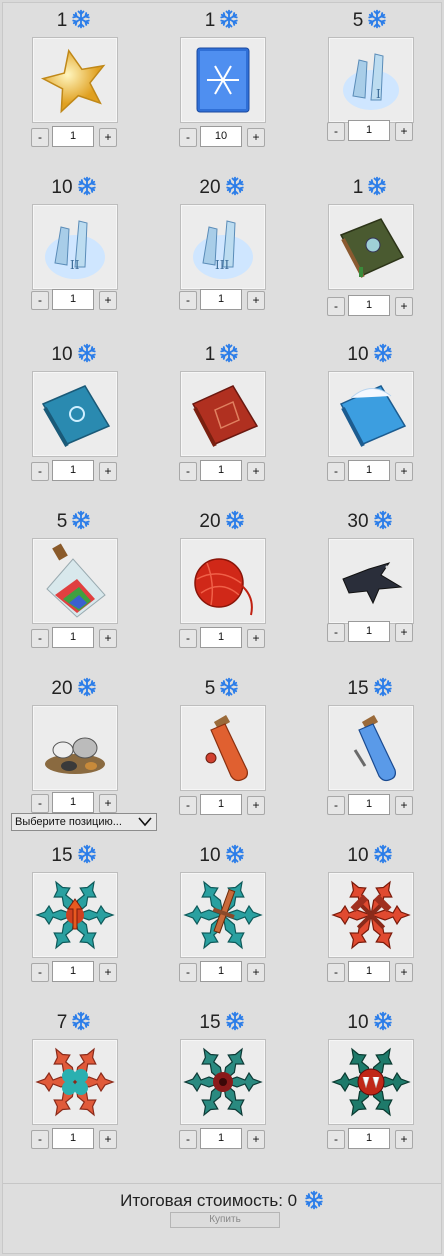  I want to click on snowflake-arrow-icon, so click(75, 915).